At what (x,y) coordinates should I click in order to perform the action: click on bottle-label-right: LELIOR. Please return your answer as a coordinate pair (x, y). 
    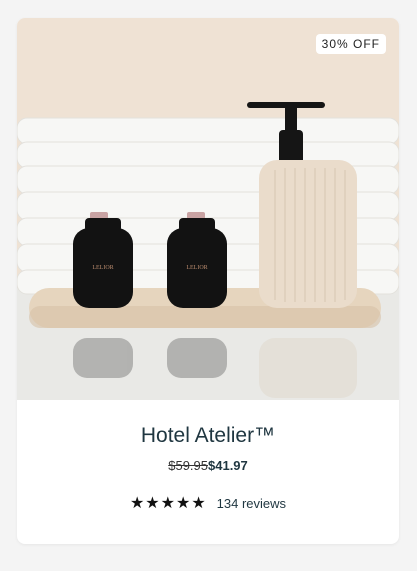
    Looking at the image, I should click on (196, 268).